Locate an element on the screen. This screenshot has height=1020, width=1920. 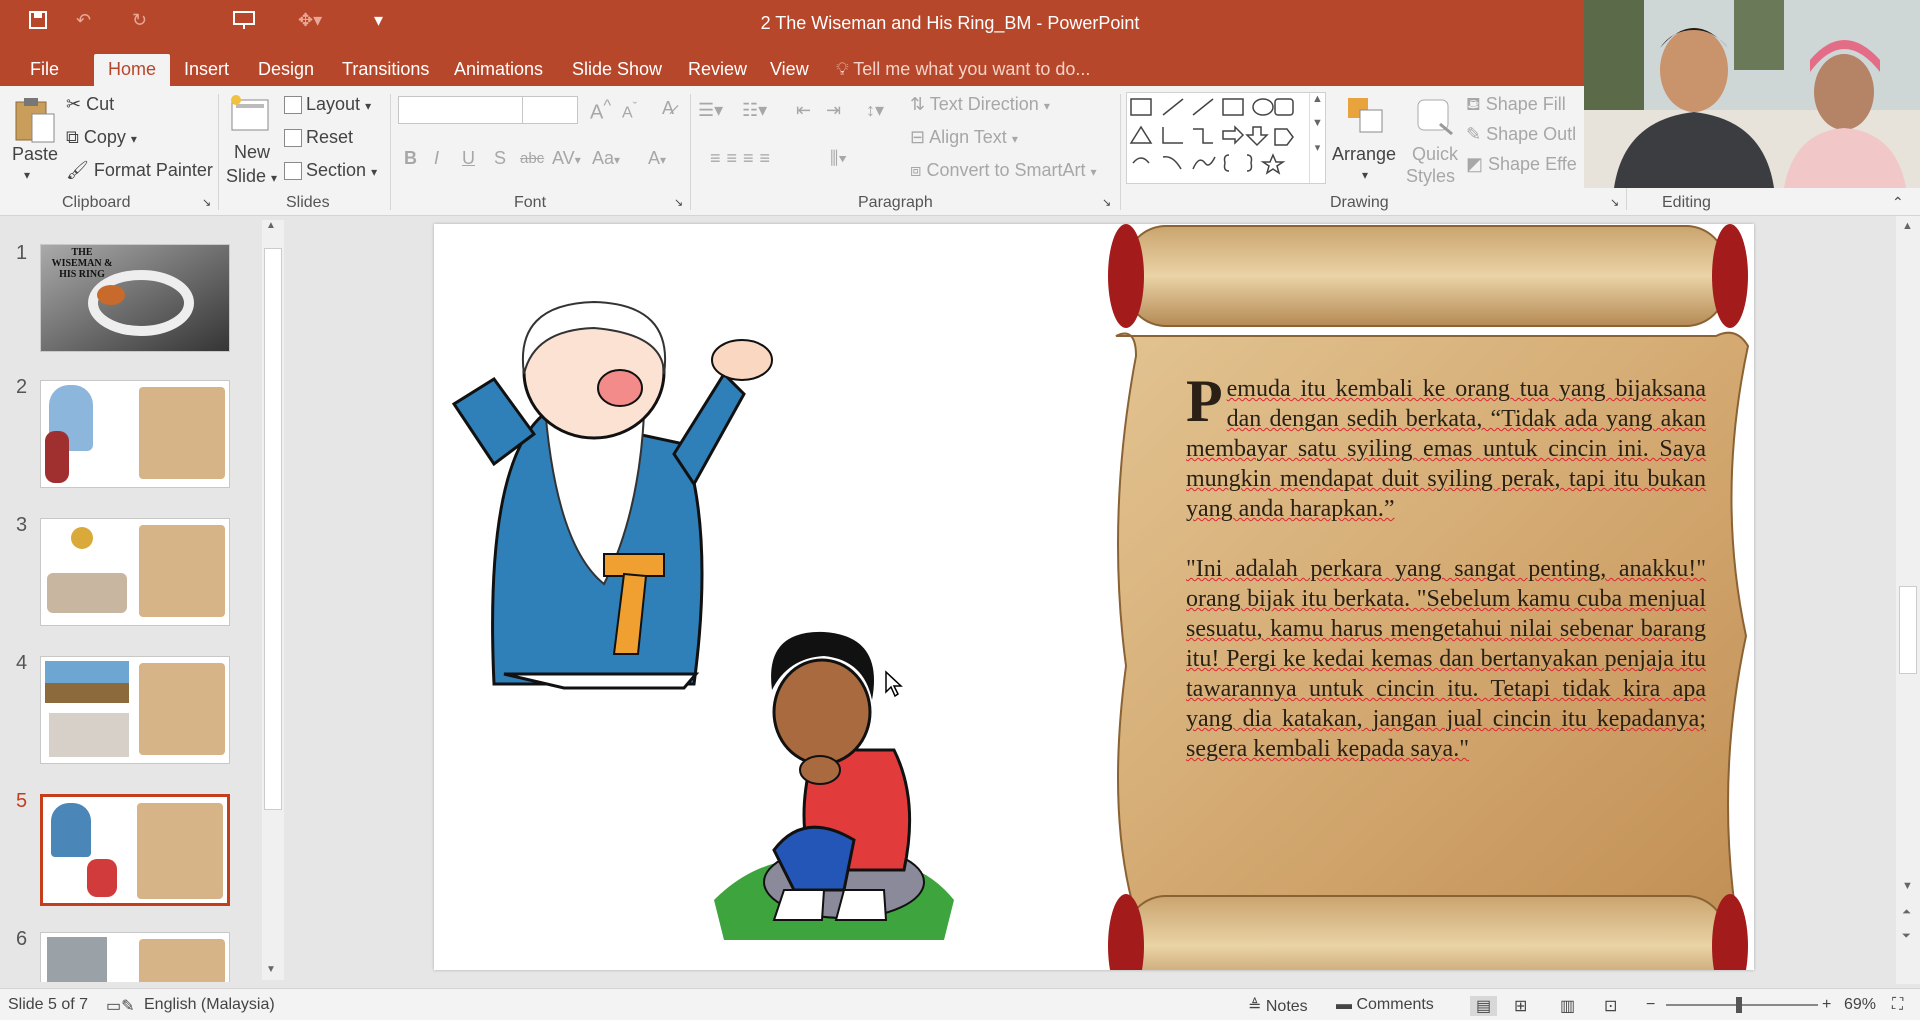
paste-button: Paste is located at coordinates (35, 154).